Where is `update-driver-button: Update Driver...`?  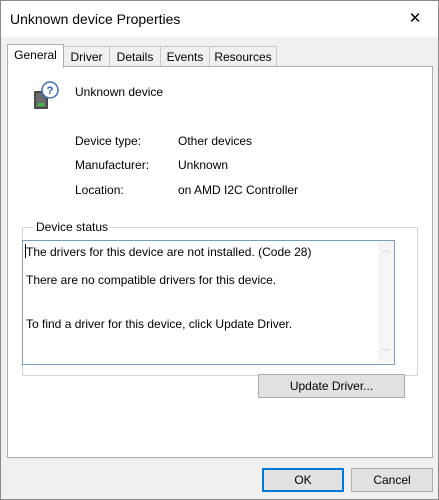 update-driver-button: Update Driver... is located at coordinates (331, 386).